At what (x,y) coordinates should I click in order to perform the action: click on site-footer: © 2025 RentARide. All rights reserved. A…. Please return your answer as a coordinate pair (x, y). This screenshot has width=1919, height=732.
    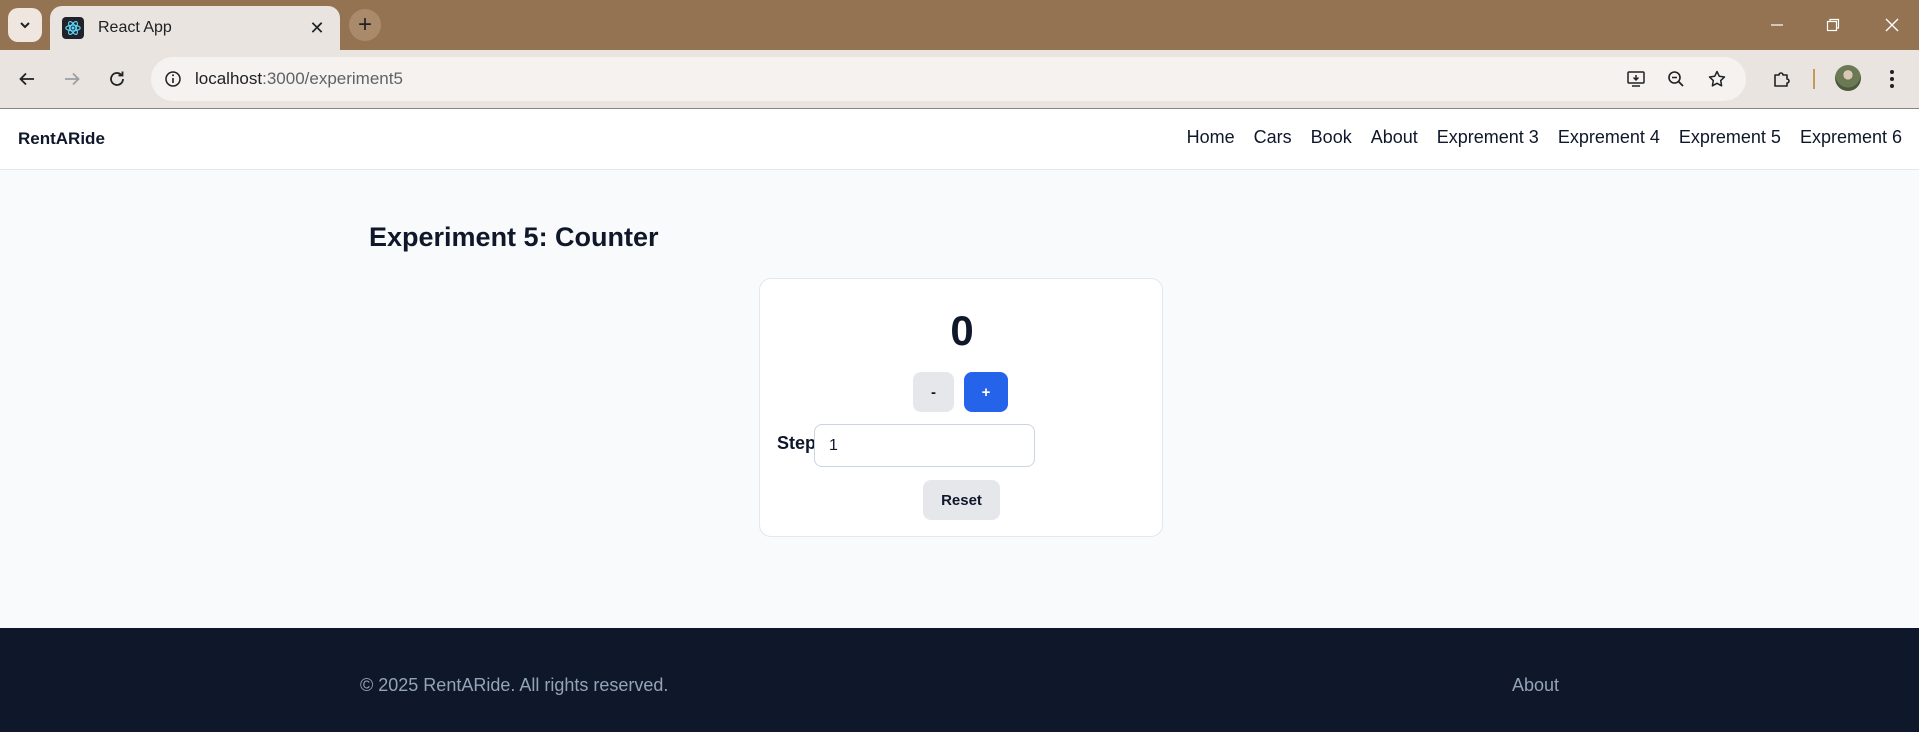
    Looking at the image, I should click on (959, 680).